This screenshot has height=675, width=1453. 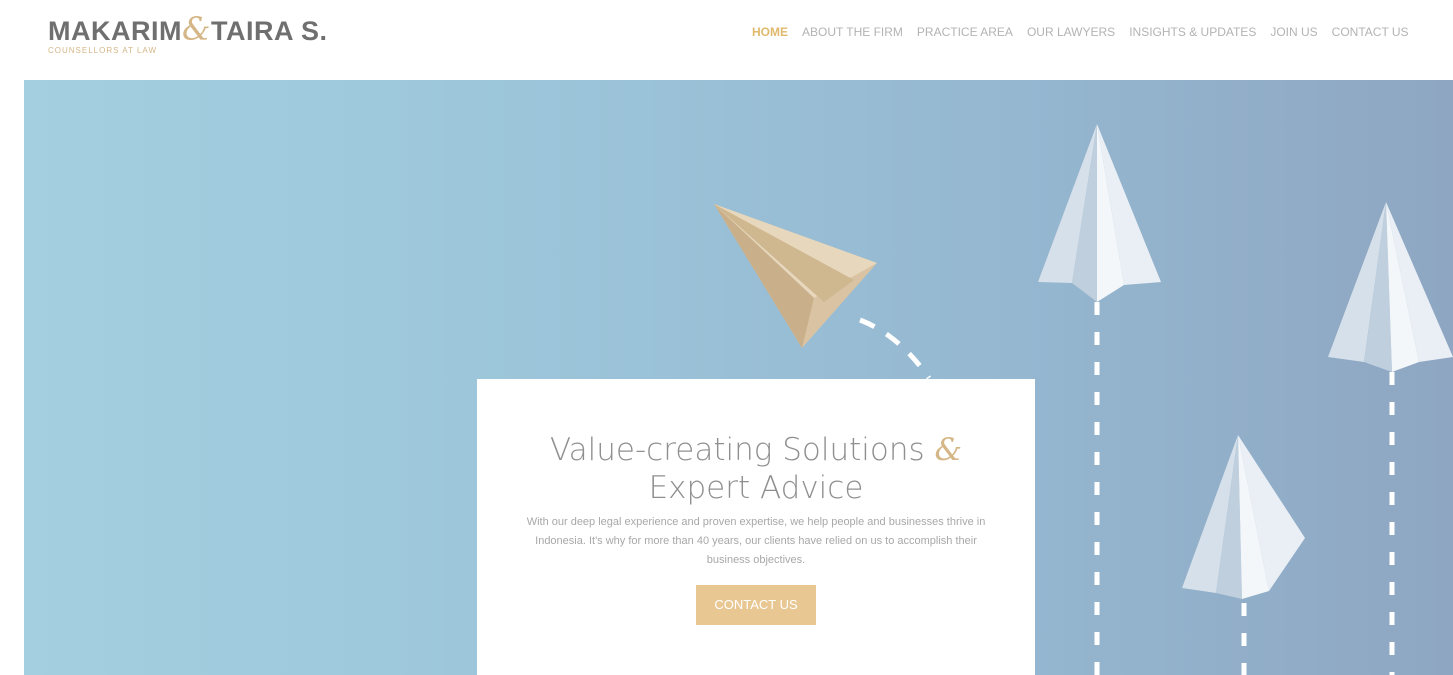 I want to click on dashed-trail-curve, so click(x=895, y=348).